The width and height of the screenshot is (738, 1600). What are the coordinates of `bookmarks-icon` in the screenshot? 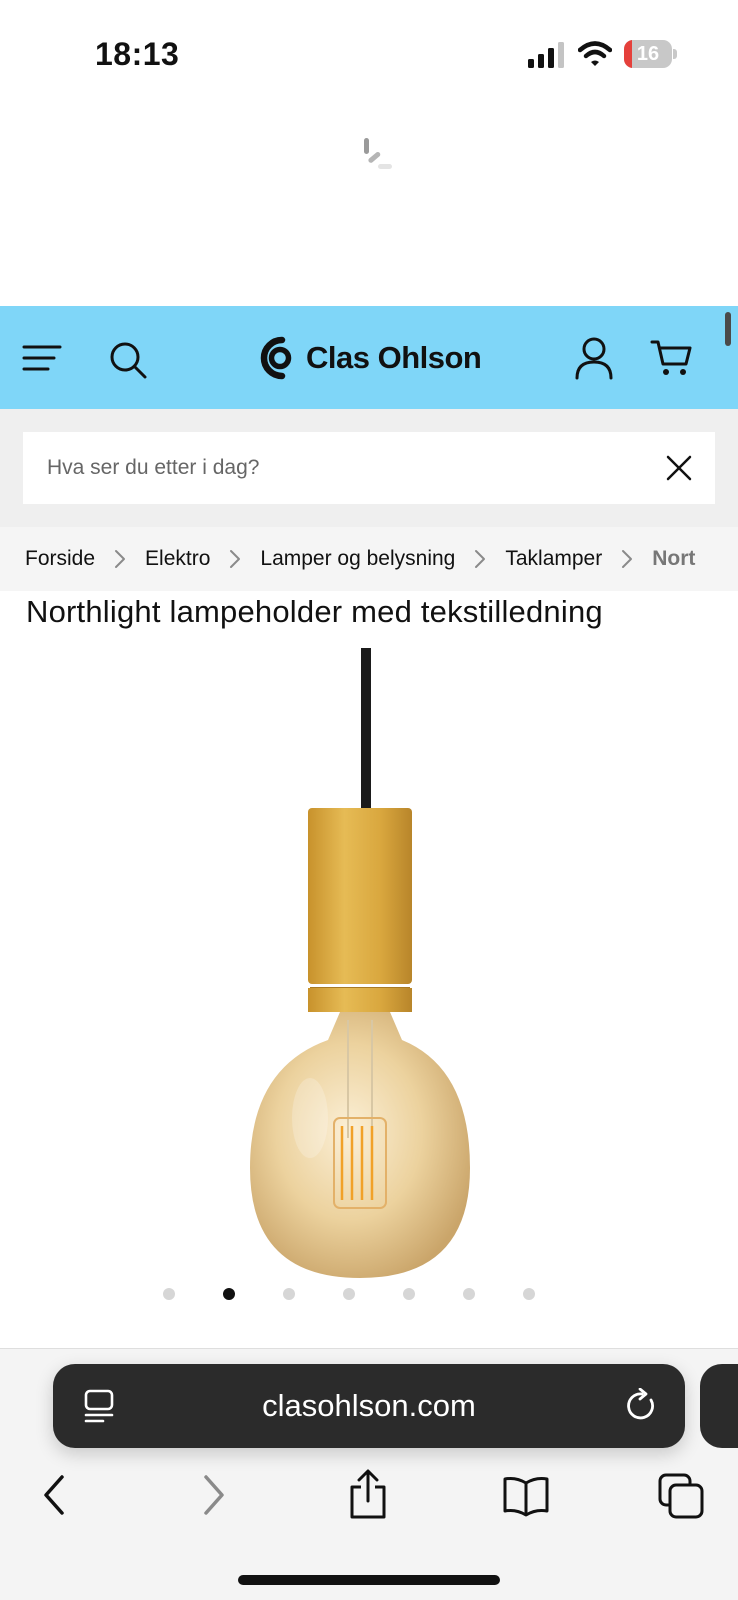 It's located at (526, 1496).